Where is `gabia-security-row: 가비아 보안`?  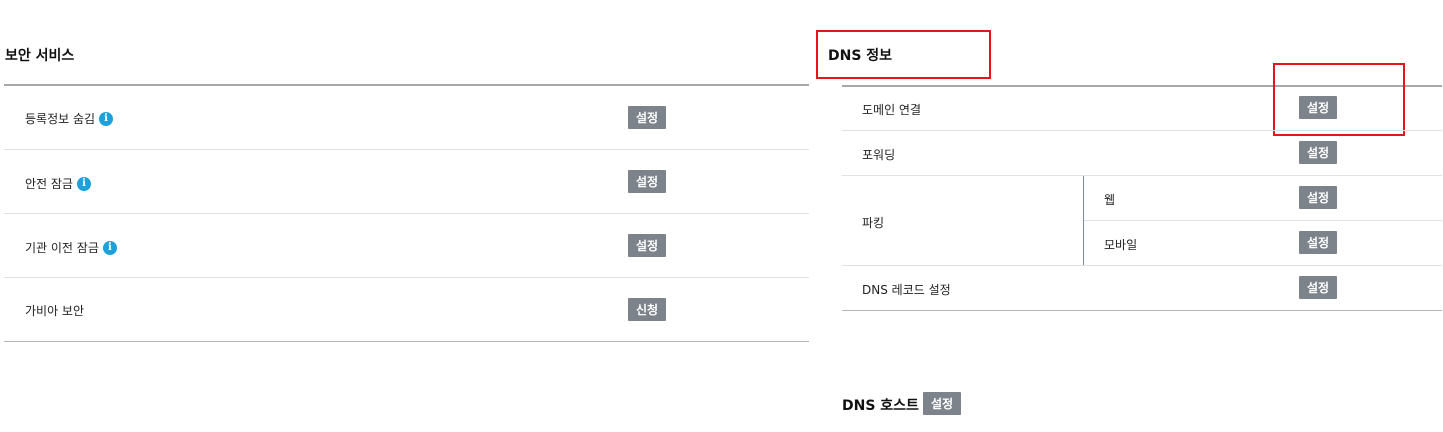 gabia-security-row: 가비아 보안 is located at coordinates (54, 310).